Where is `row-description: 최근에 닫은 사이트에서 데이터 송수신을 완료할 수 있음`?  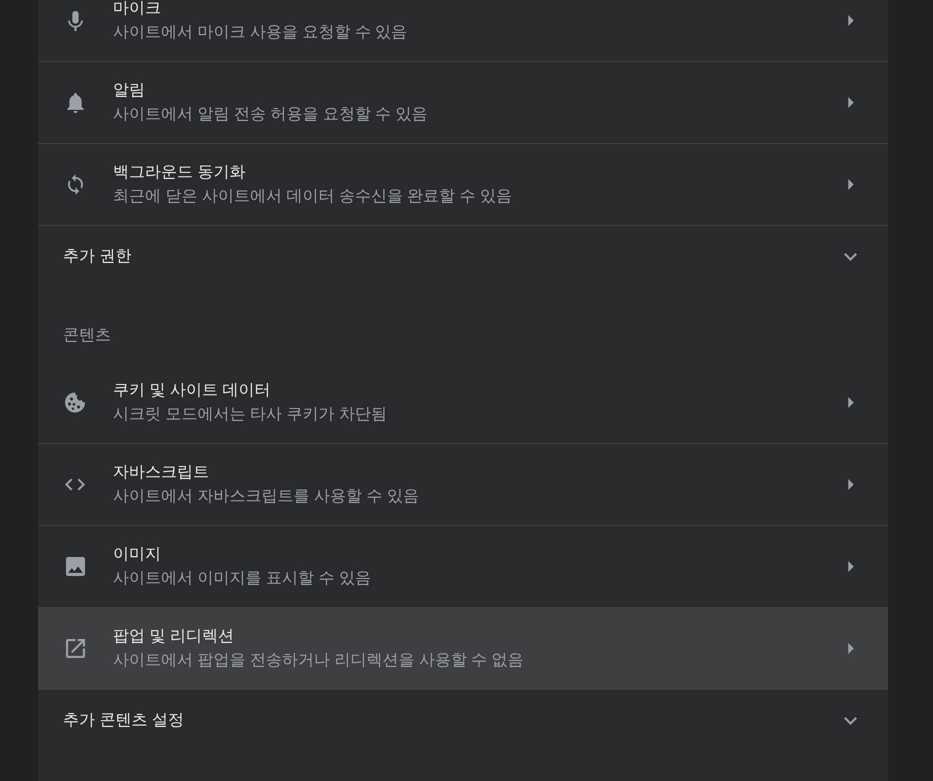 row-description: 최근에 닫은 사이트에서 데이터 송수신을 완료할 수 있음 is located at coordinates (313, 197).